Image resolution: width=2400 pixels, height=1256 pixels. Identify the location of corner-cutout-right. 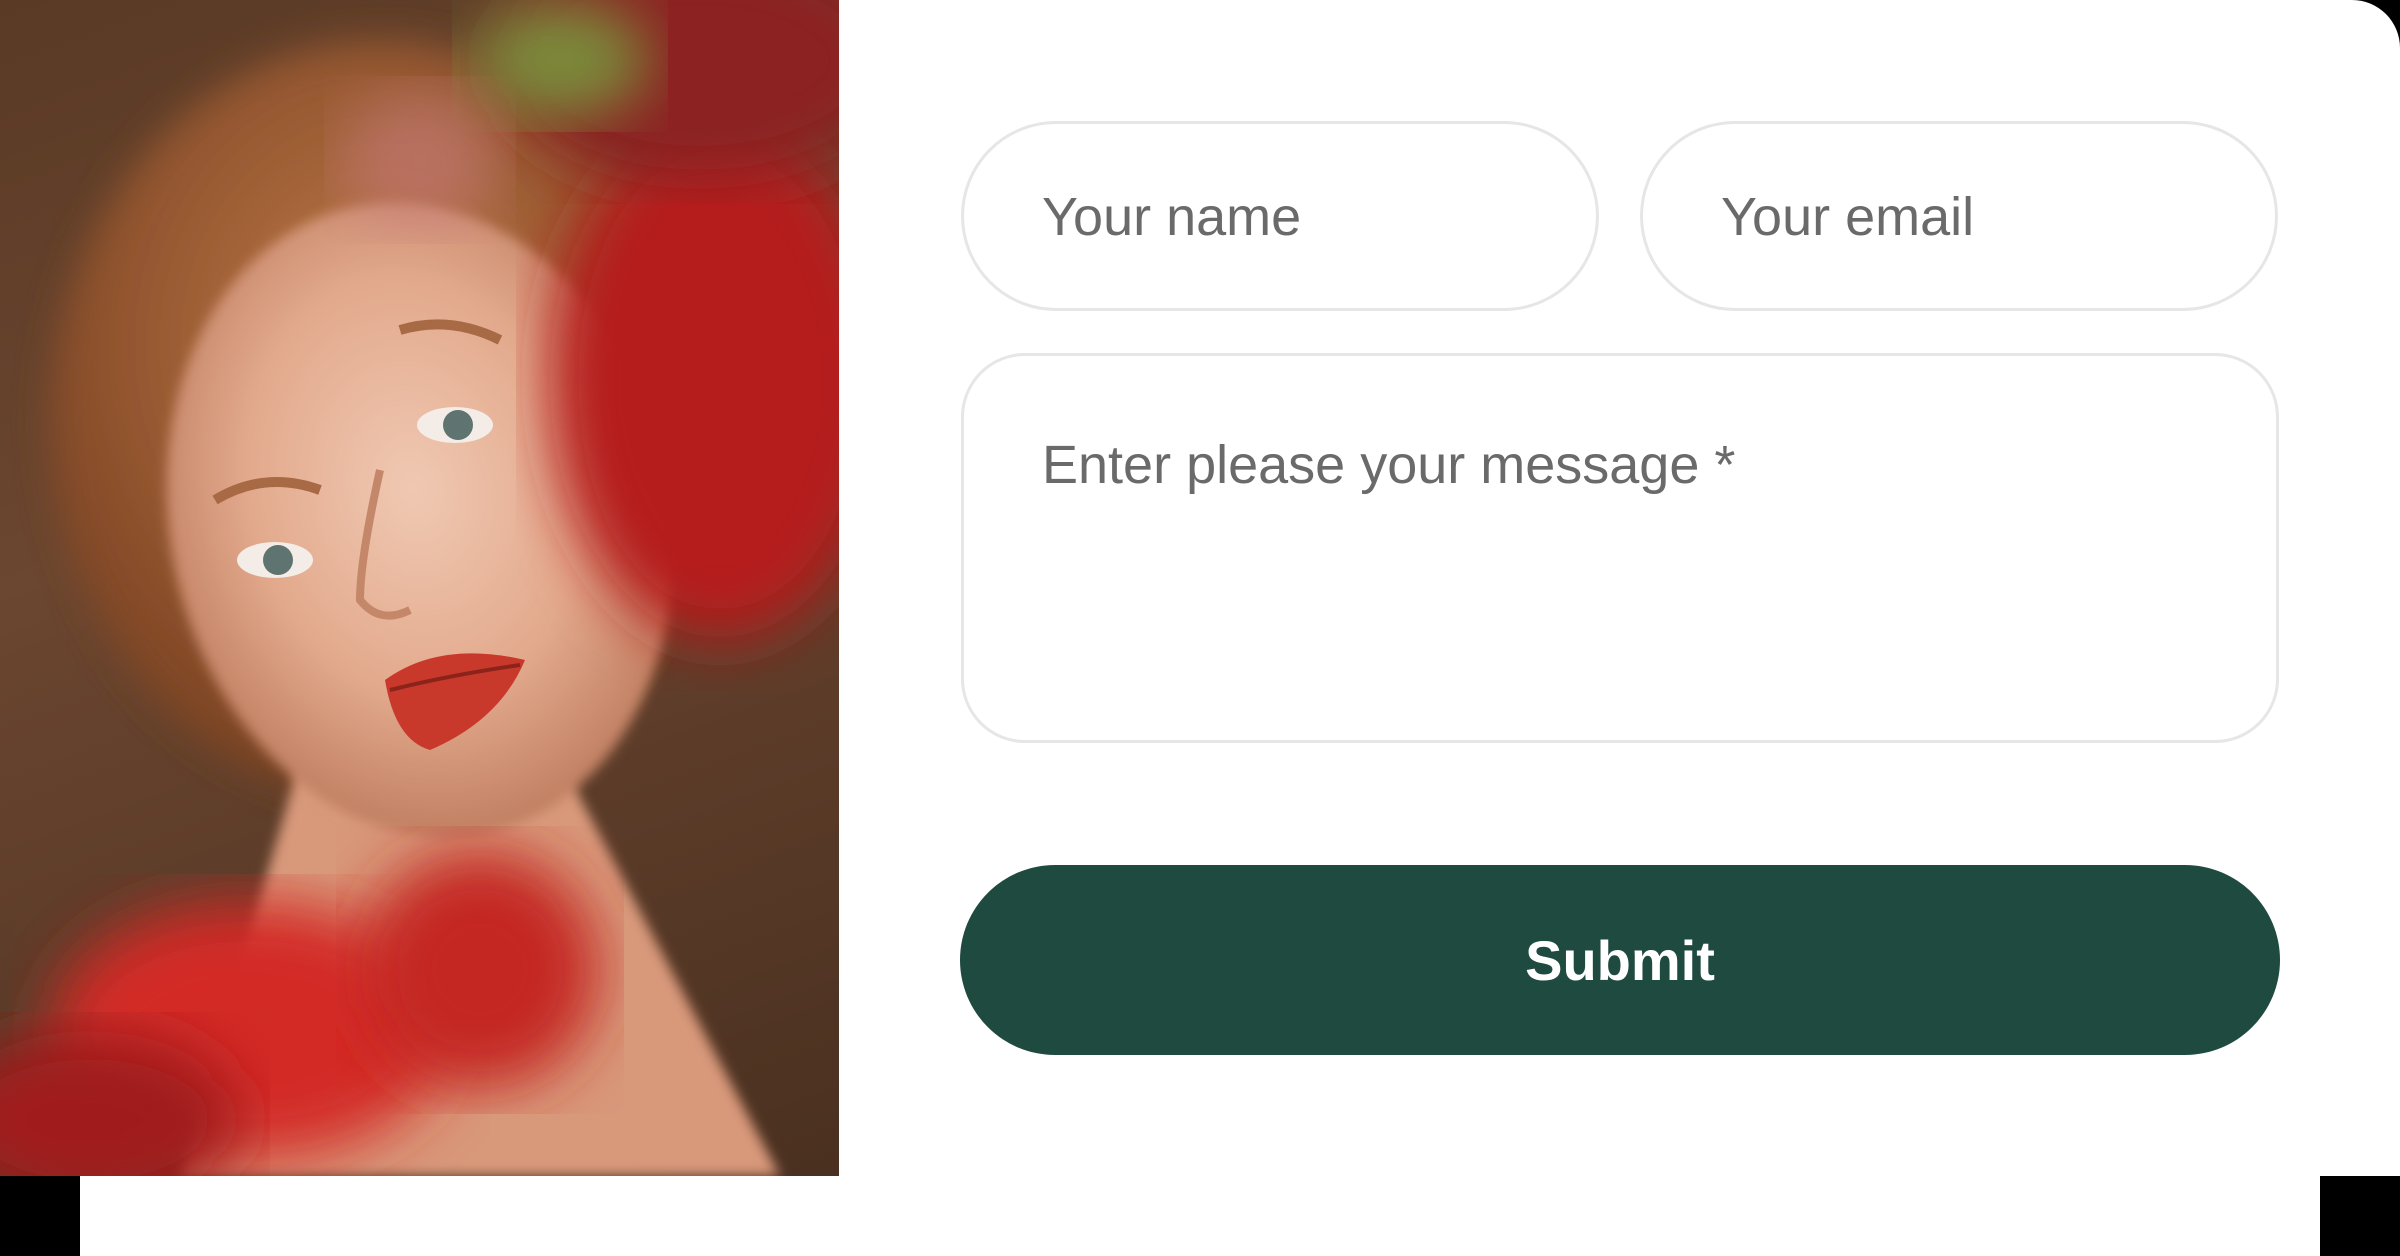
(2360, 1216).